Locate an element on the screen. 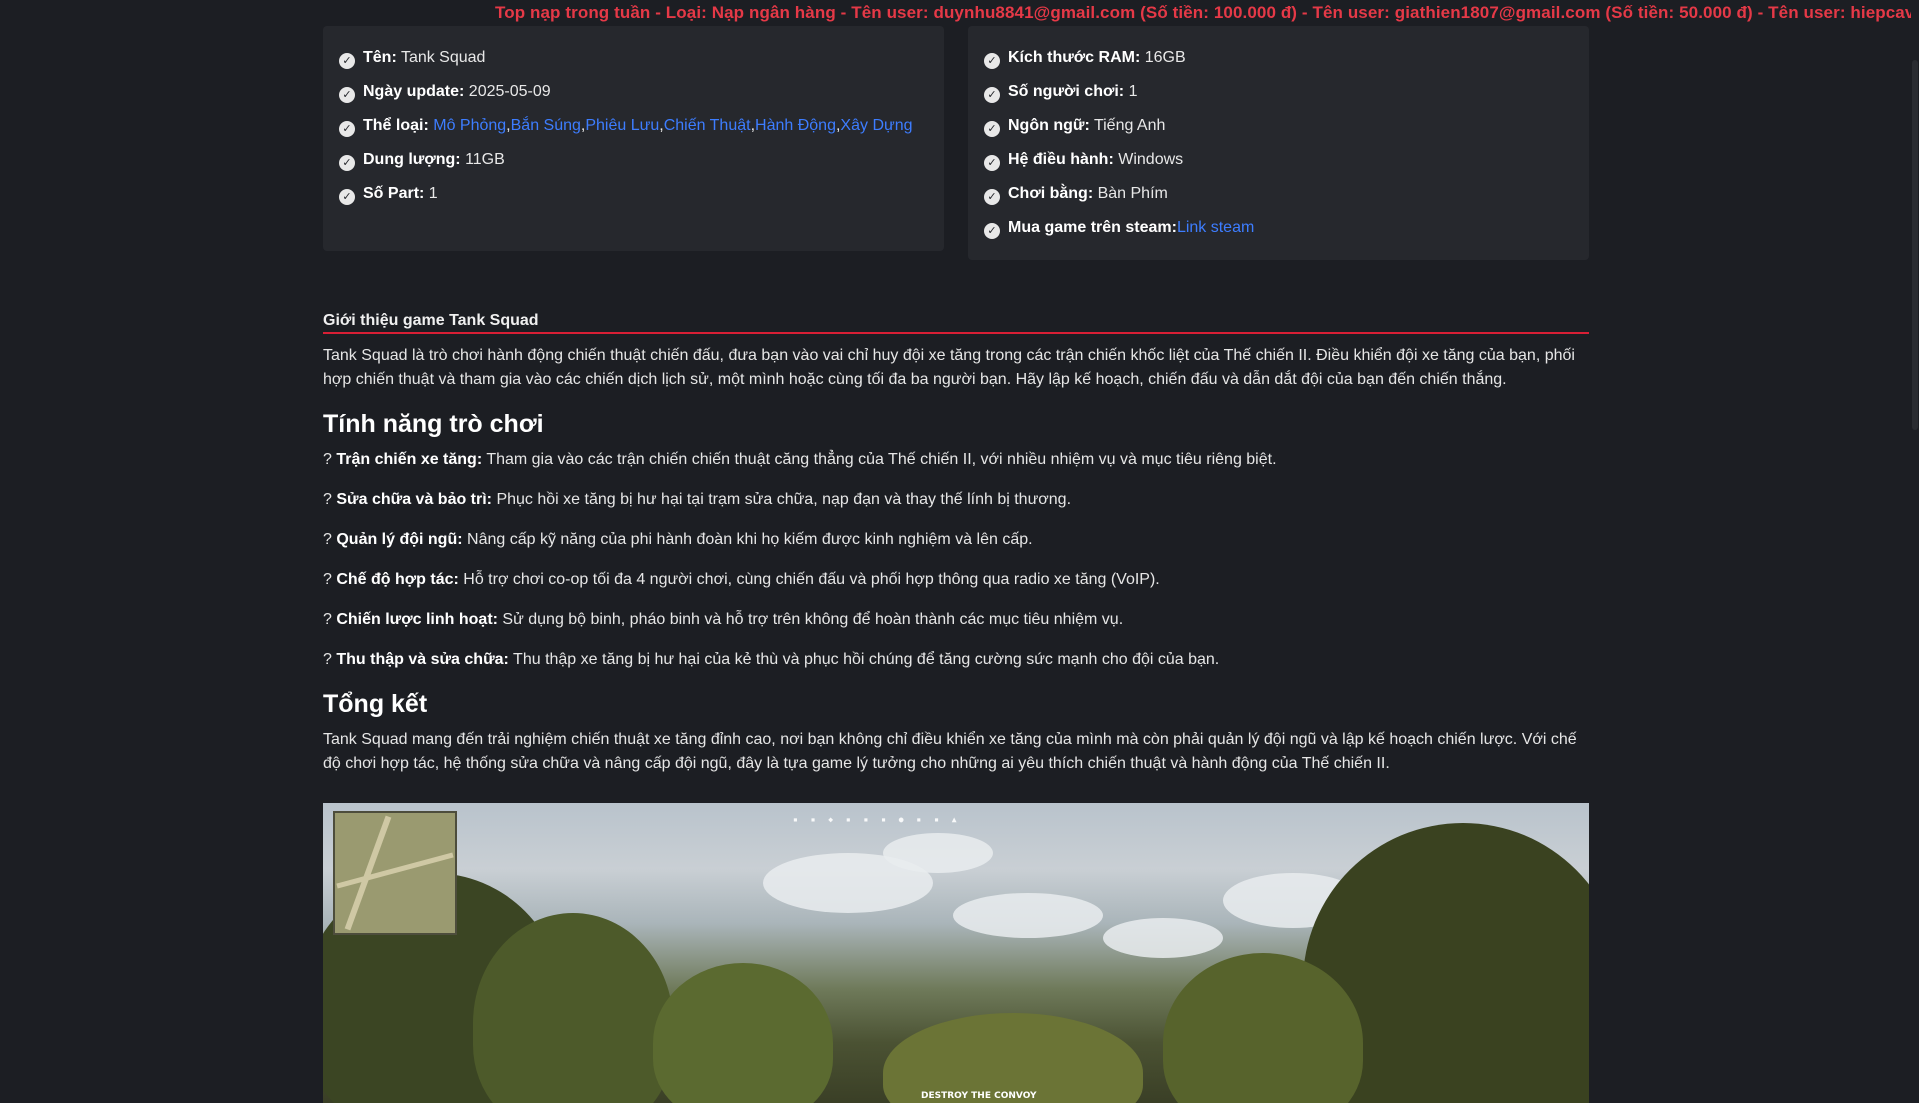 This screenshot has width=1919, height=1103. info-name-label: Tên: is located at coordinates (380, 57).